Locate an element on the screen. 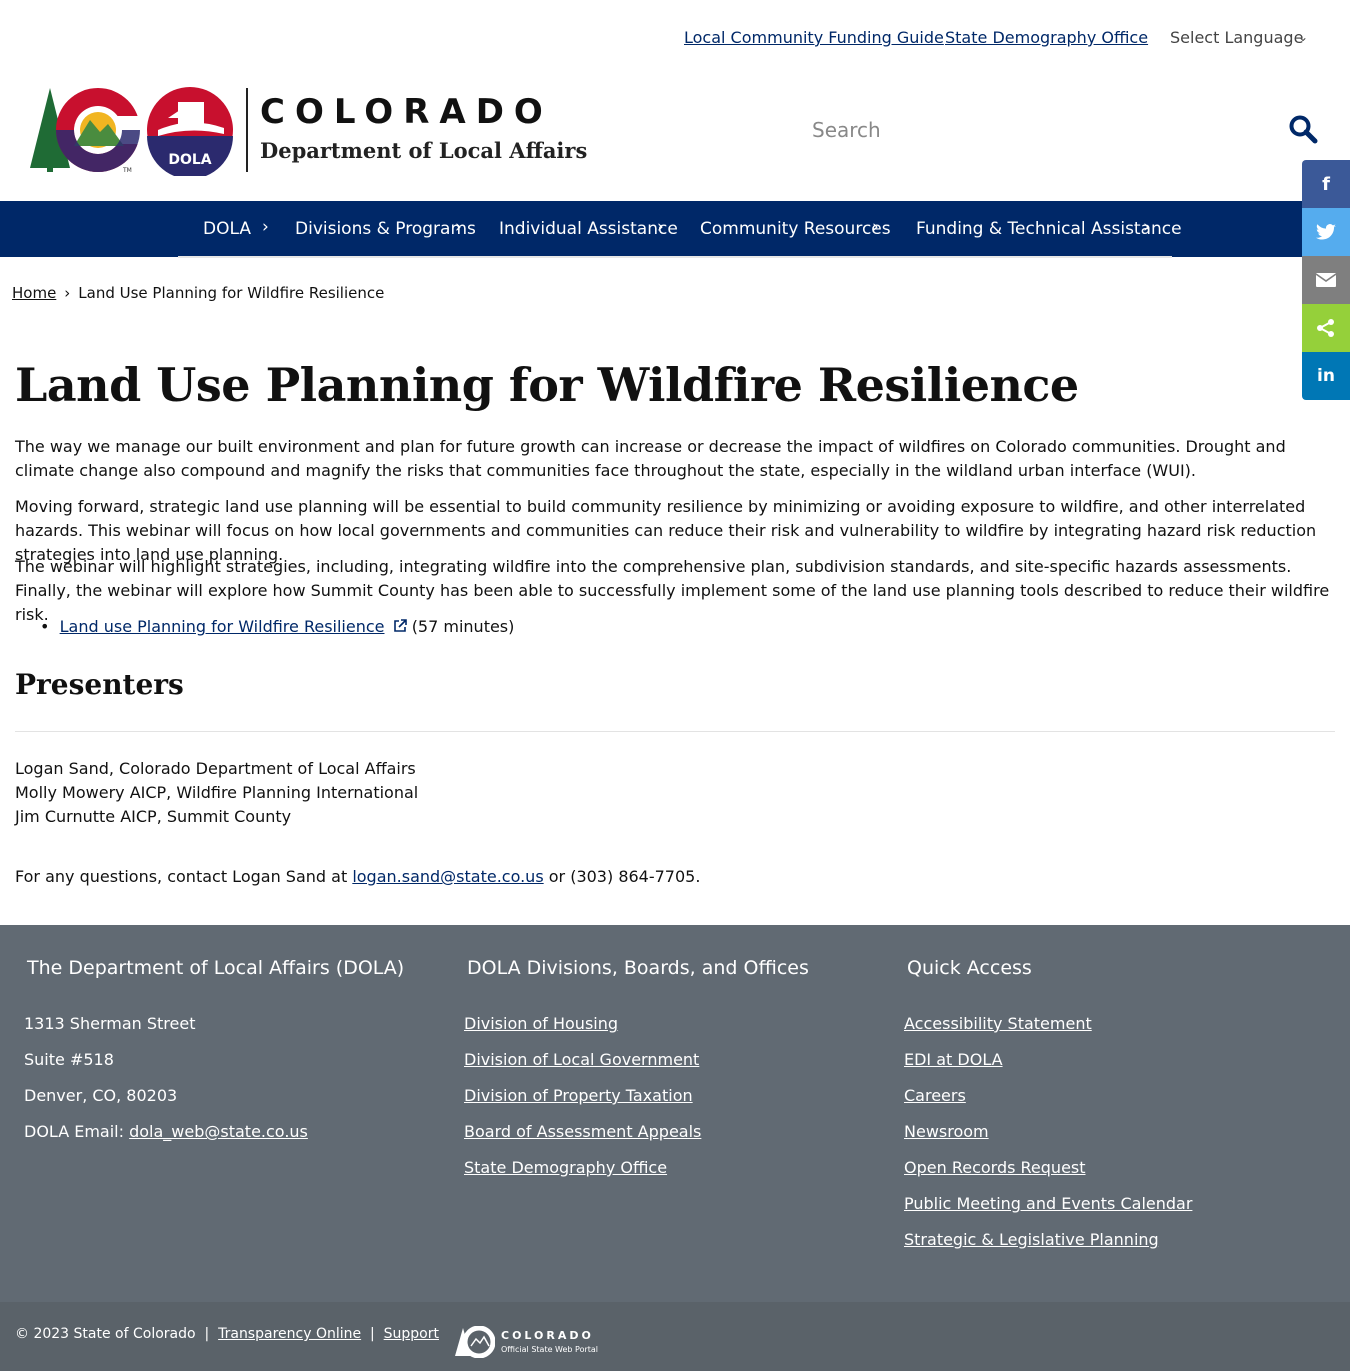 This screenshot has height=1371, width=1350. footer-address-line: 1313 Sherman Street is located at coordinates (110, 1023).